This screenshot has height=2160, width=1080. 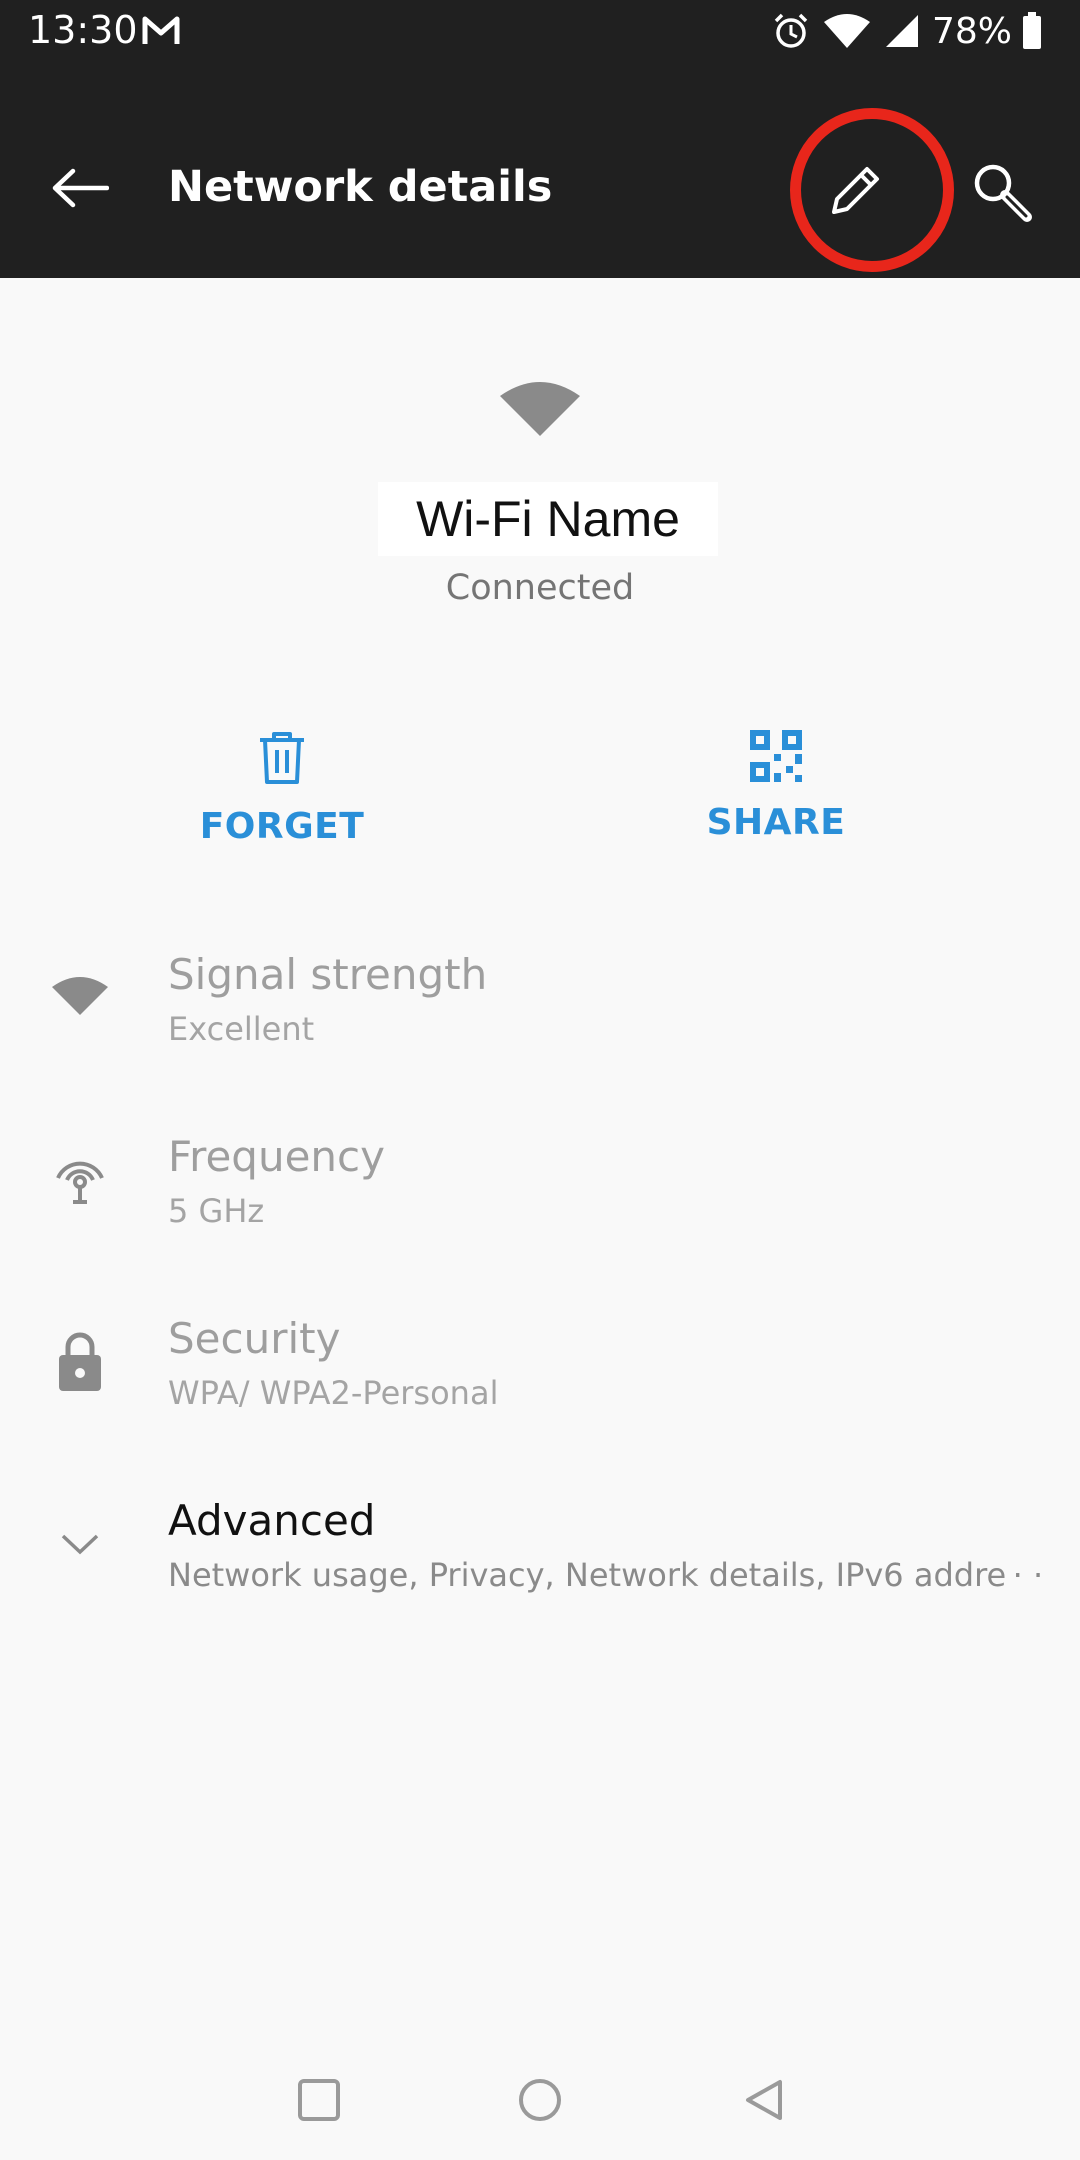 What do you see at coordinates (282, 826) in the screenshot?
I see `forget-label: FORGET` at bounding box center [282, 826].